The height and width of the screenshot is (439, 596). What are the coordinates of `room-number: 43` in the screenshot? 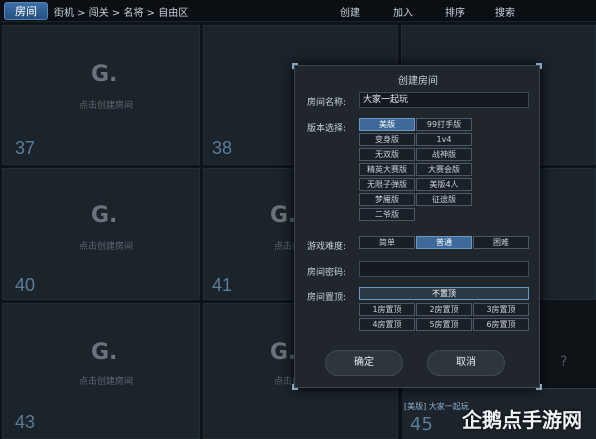 It's located at (25, 422).